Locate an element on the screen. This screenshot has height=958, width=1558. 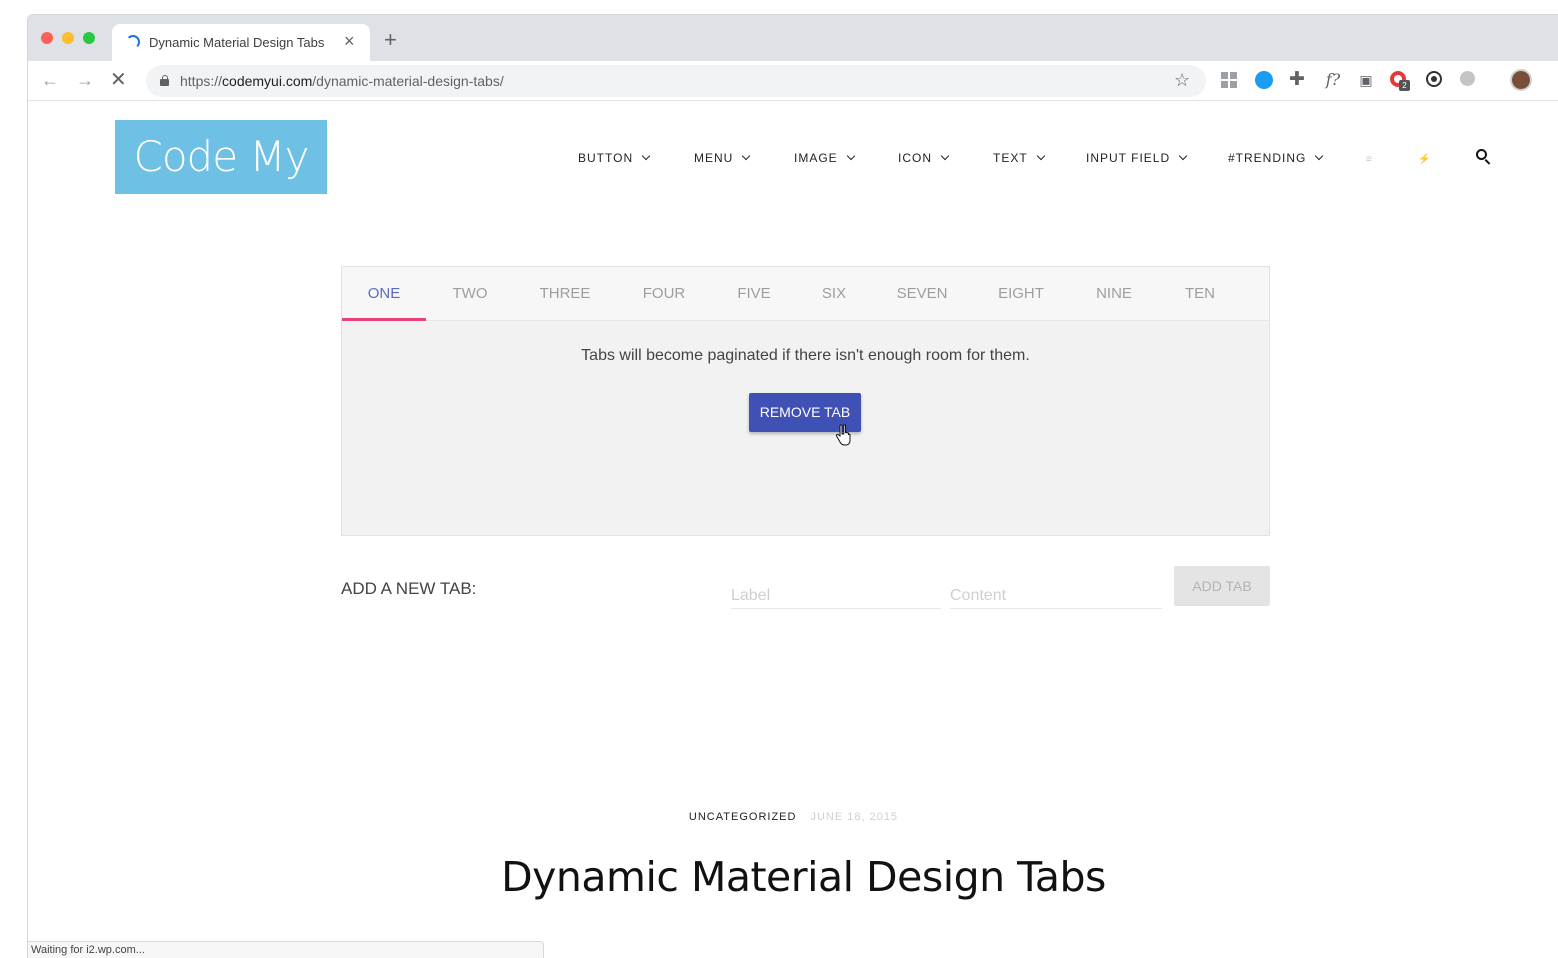
tab-ten: TEN is located at coordinates (1200, 294).